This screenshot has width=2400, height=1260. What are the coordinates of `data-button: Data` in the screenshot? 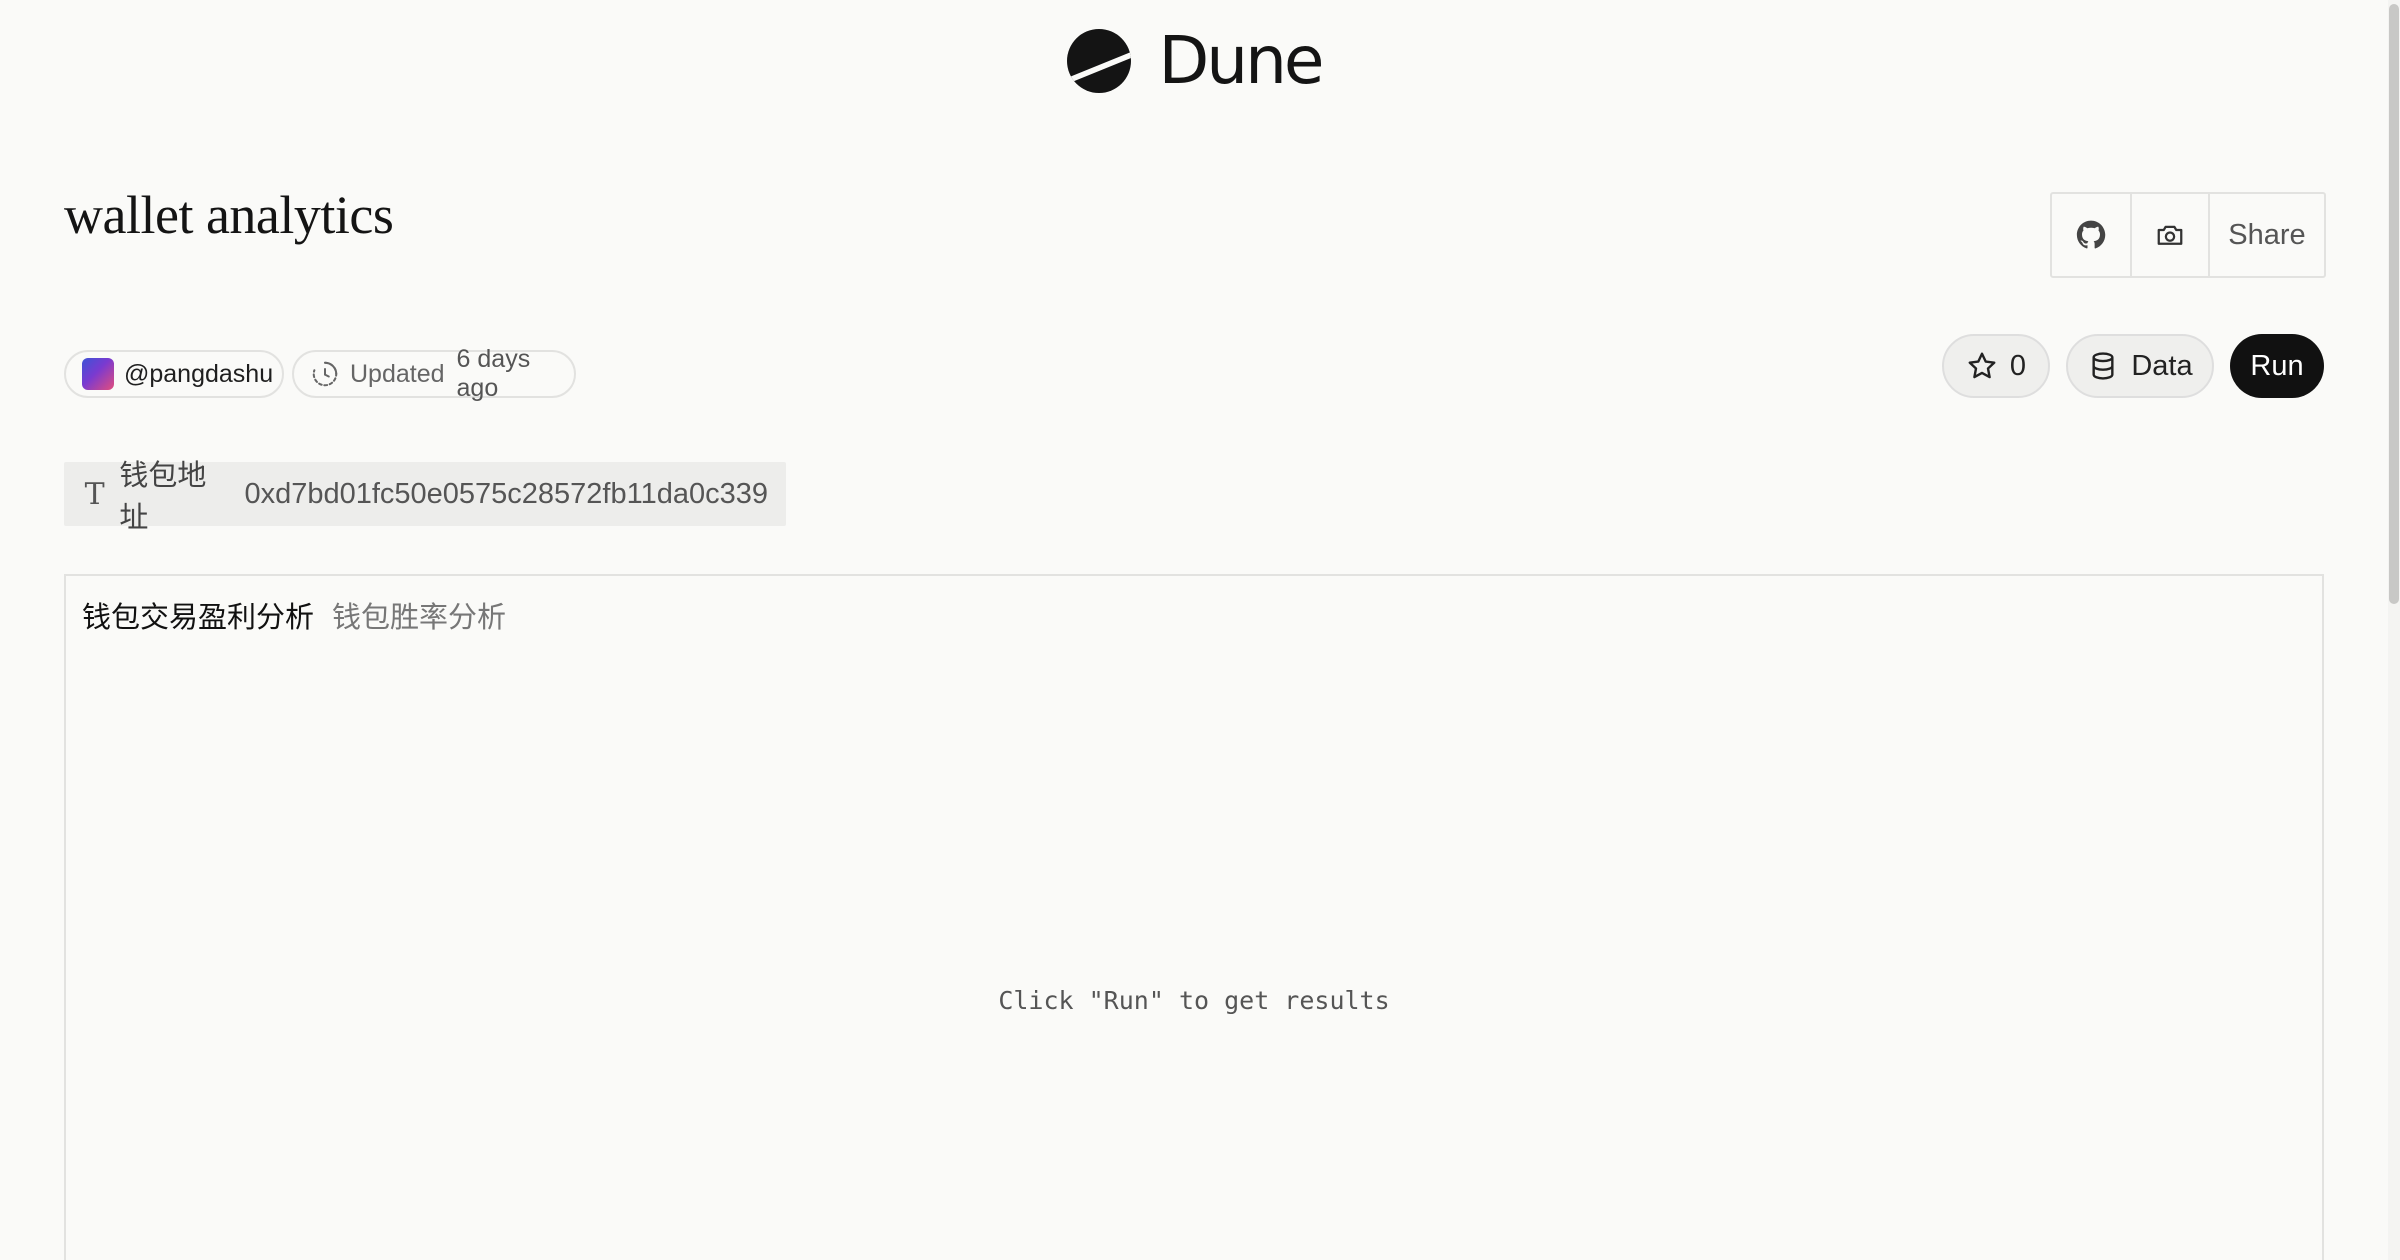 It's located at (2140, 366).